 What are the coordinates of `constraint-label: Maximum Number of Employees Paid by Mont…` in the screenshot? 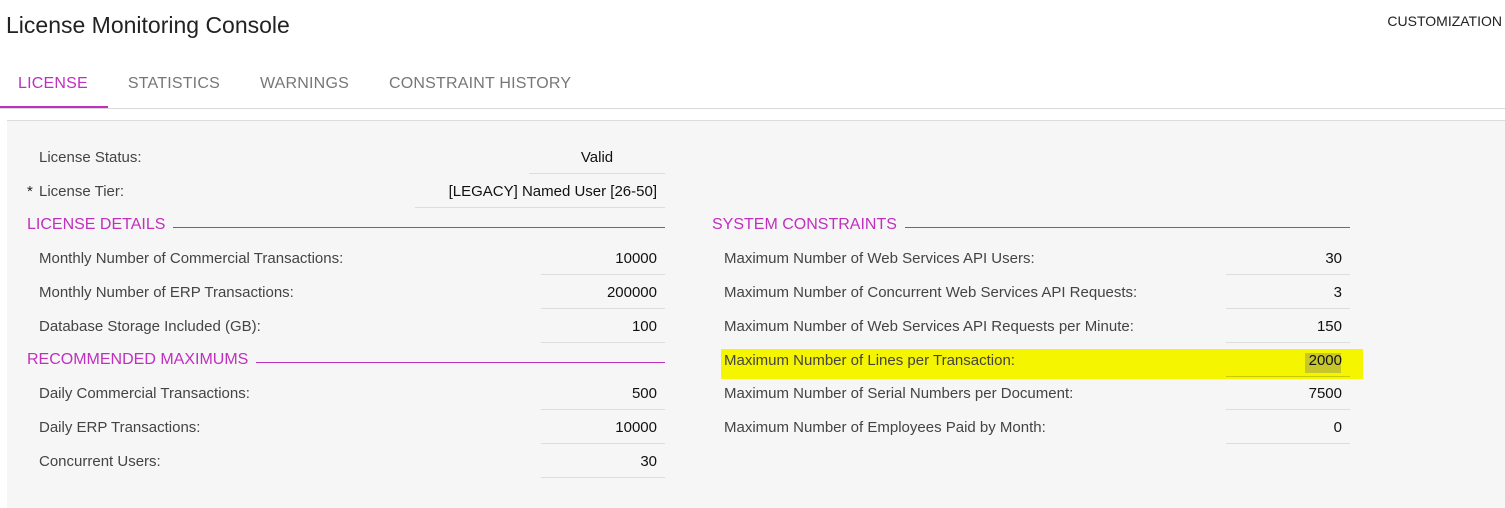 It's located at (885, 427).